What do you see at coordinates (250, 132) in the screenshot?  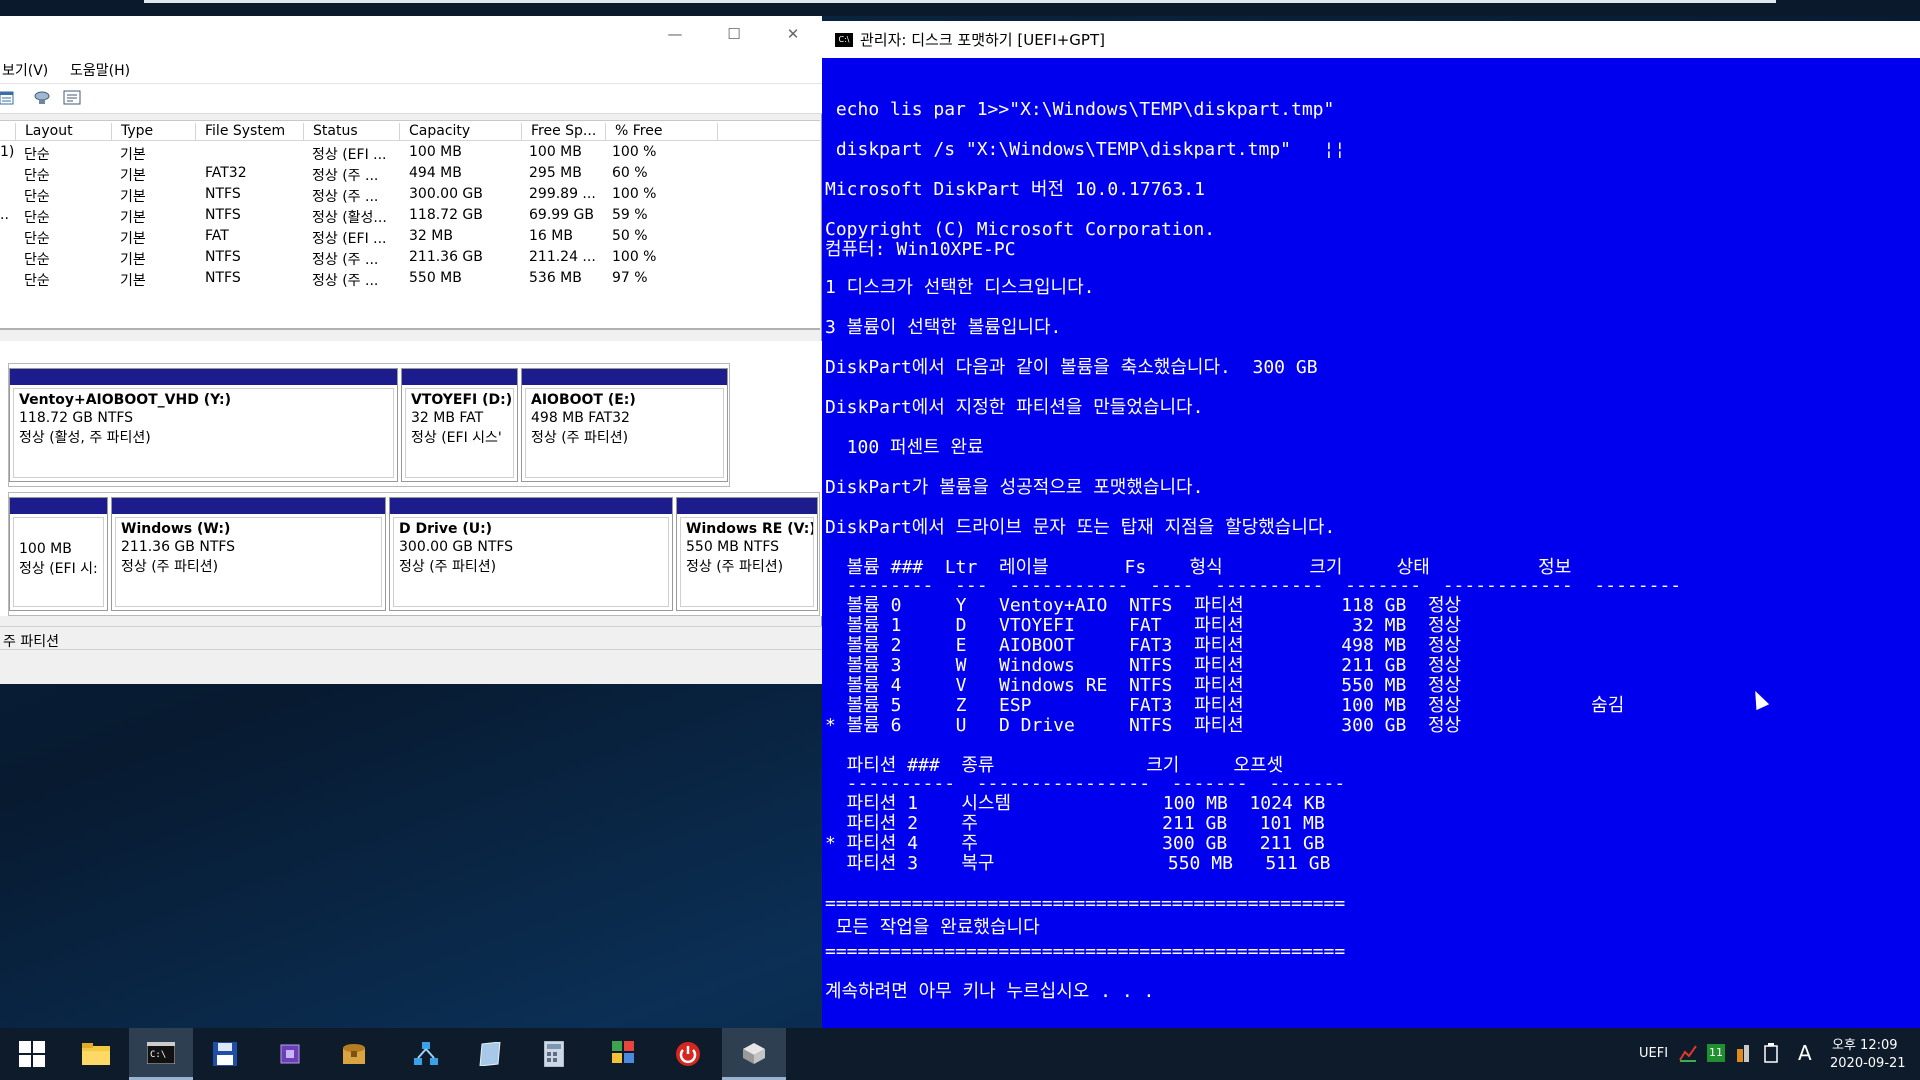 I see `col-file-system: File System` at bounding box center [250, 132].